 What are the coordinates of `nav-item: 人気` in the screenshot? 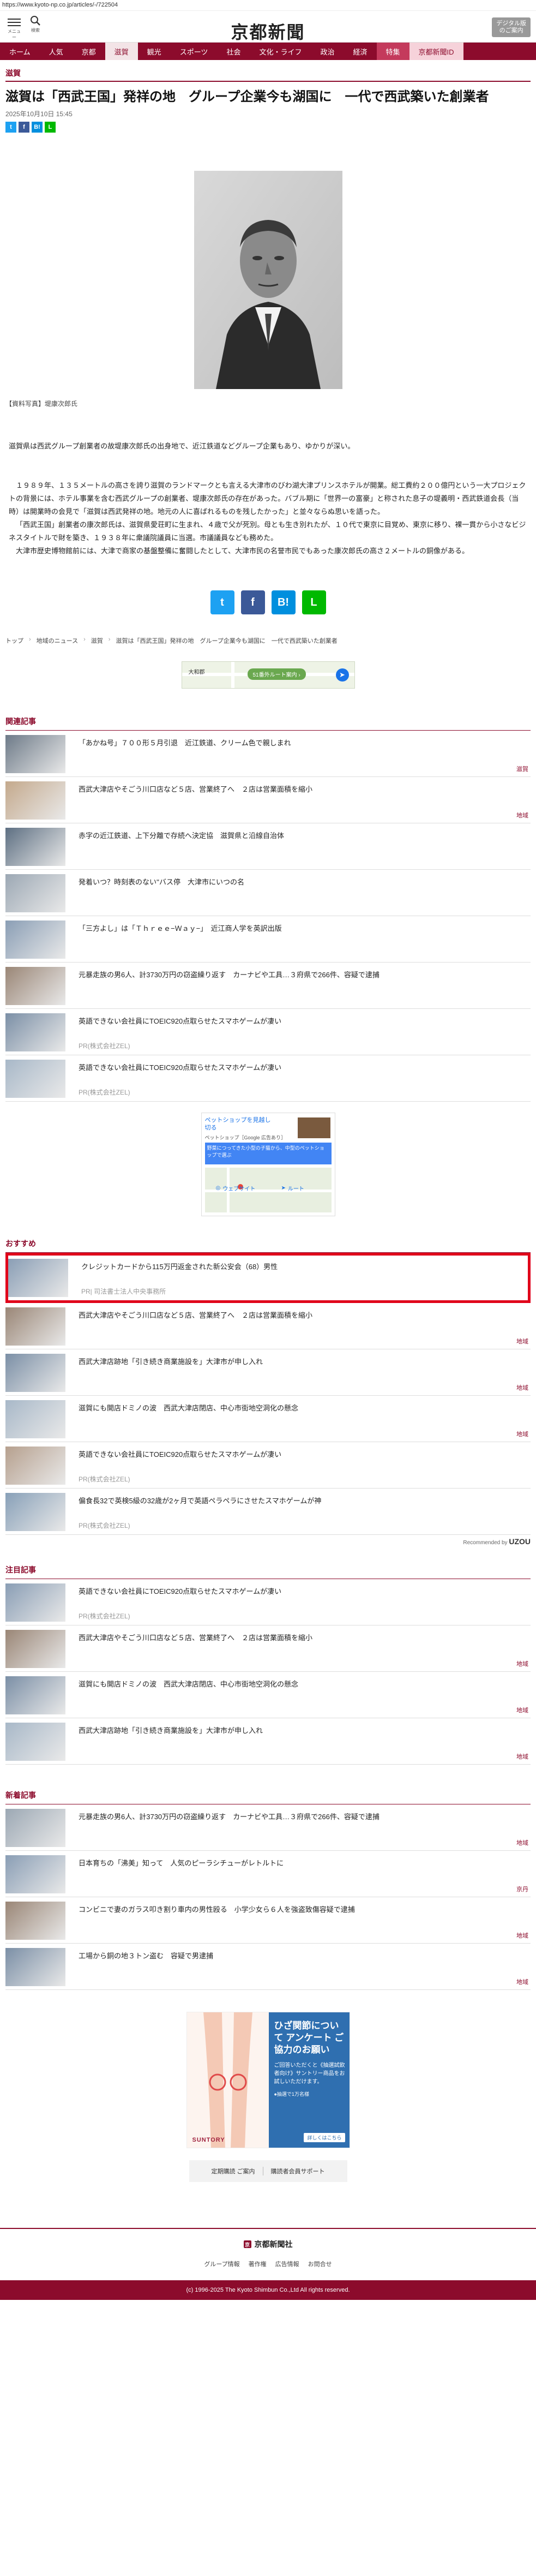 It's located at (56, 51).